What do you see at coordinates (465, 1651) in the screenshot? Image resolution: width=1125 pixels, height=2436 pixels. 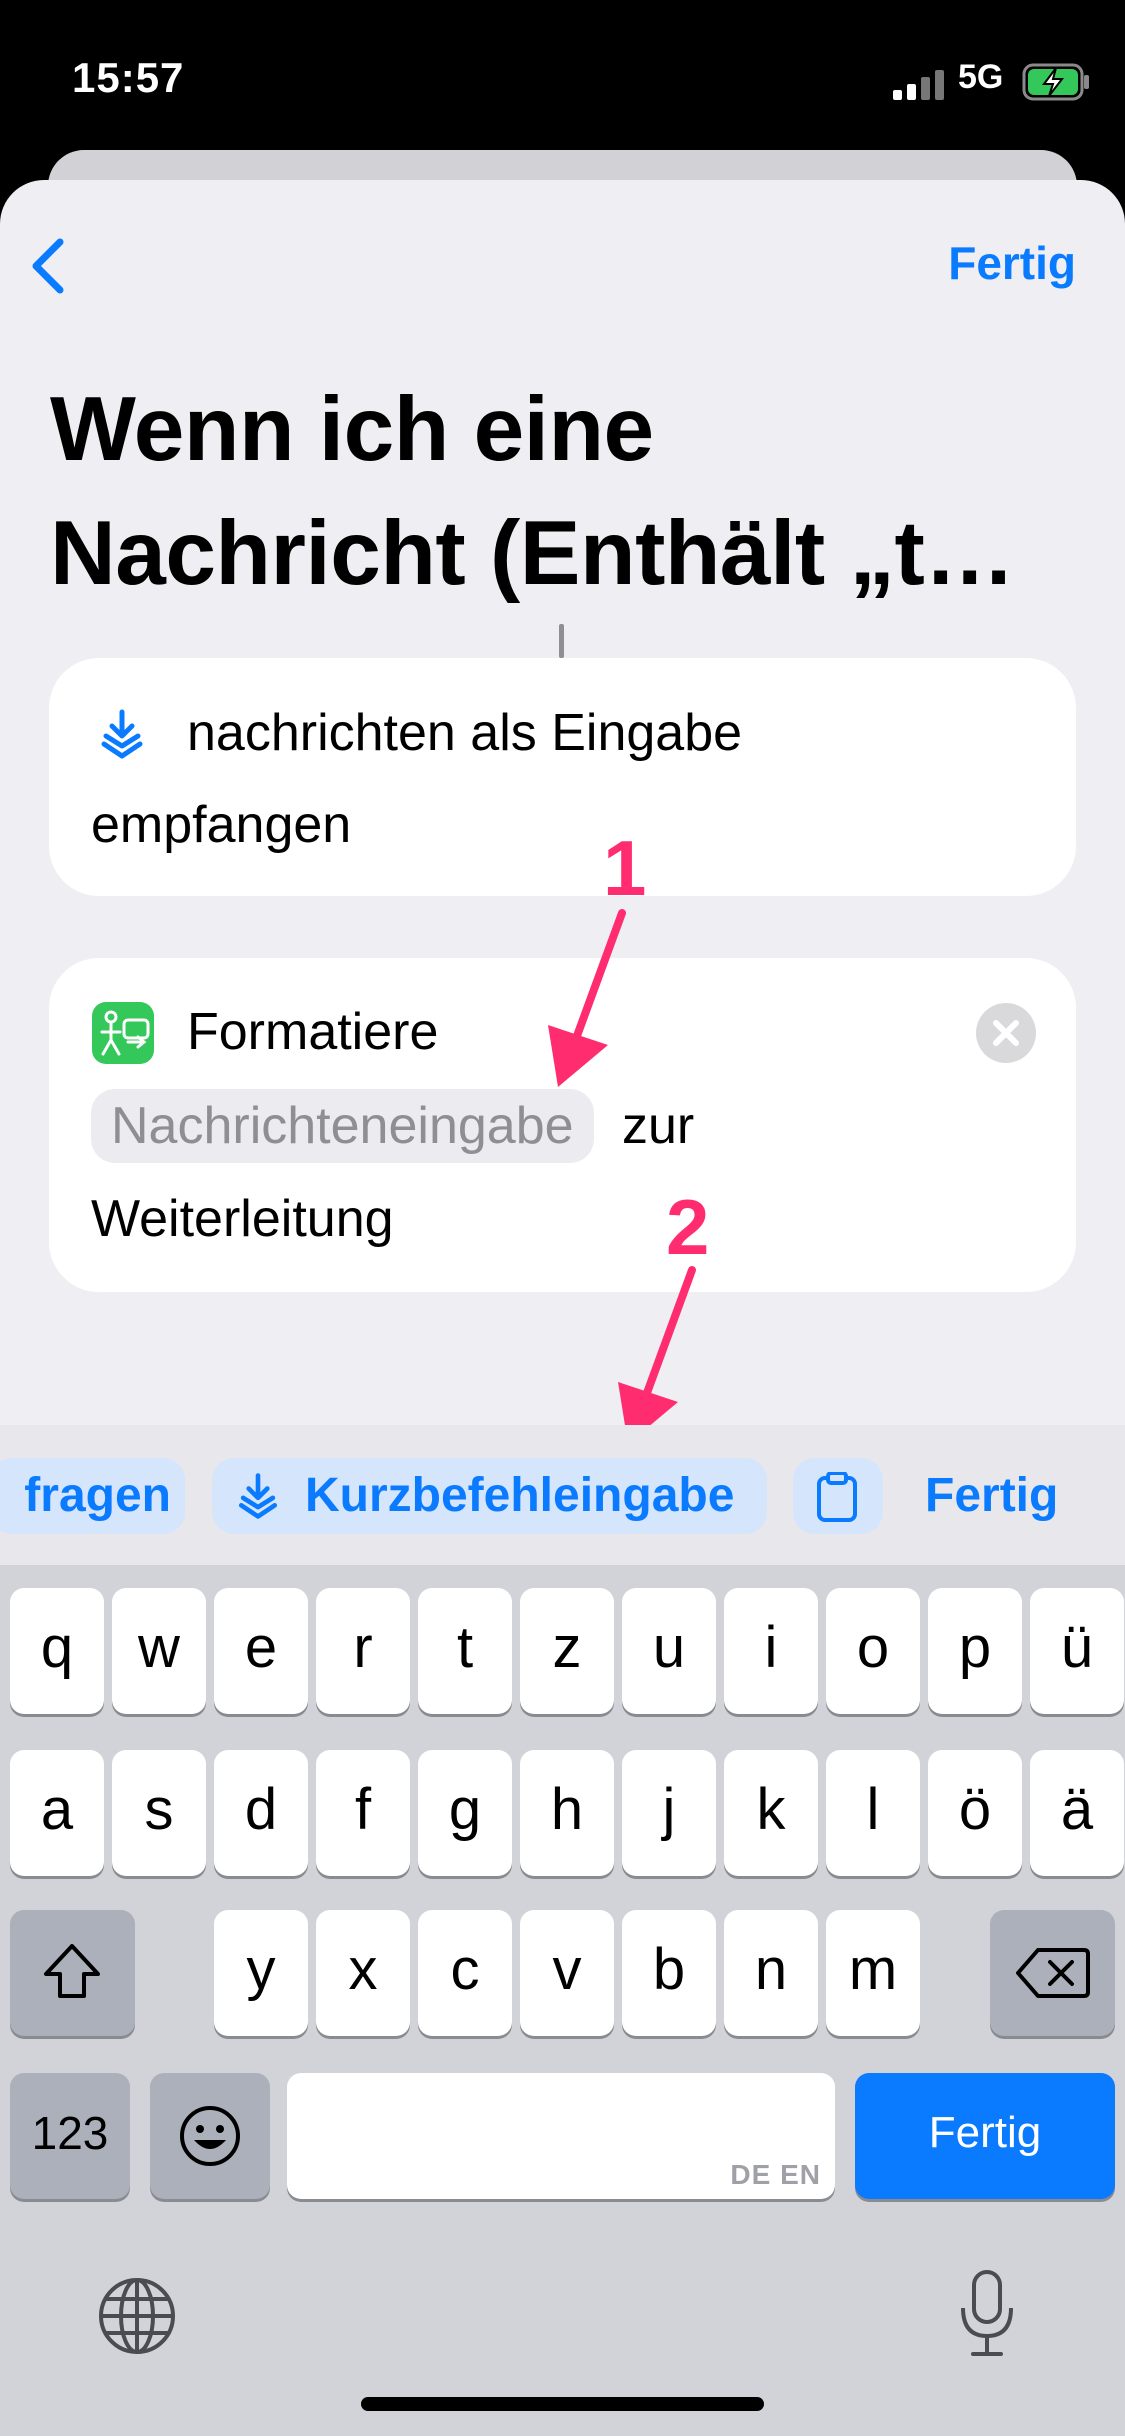 I see `key-t: t` at bounding box center [465, 1651].